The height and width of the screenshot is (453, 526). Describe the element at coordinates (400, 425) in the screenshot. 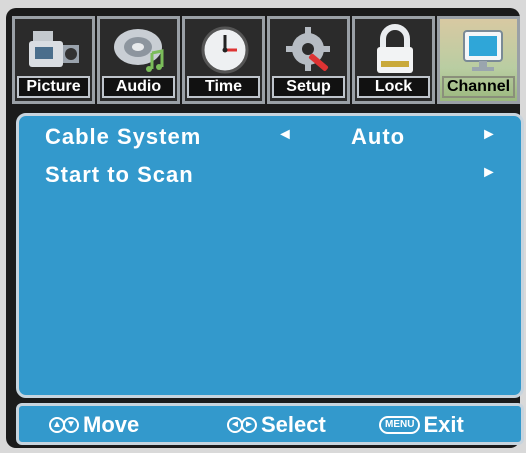

I see `menu-key-icon: MENU` at that location.